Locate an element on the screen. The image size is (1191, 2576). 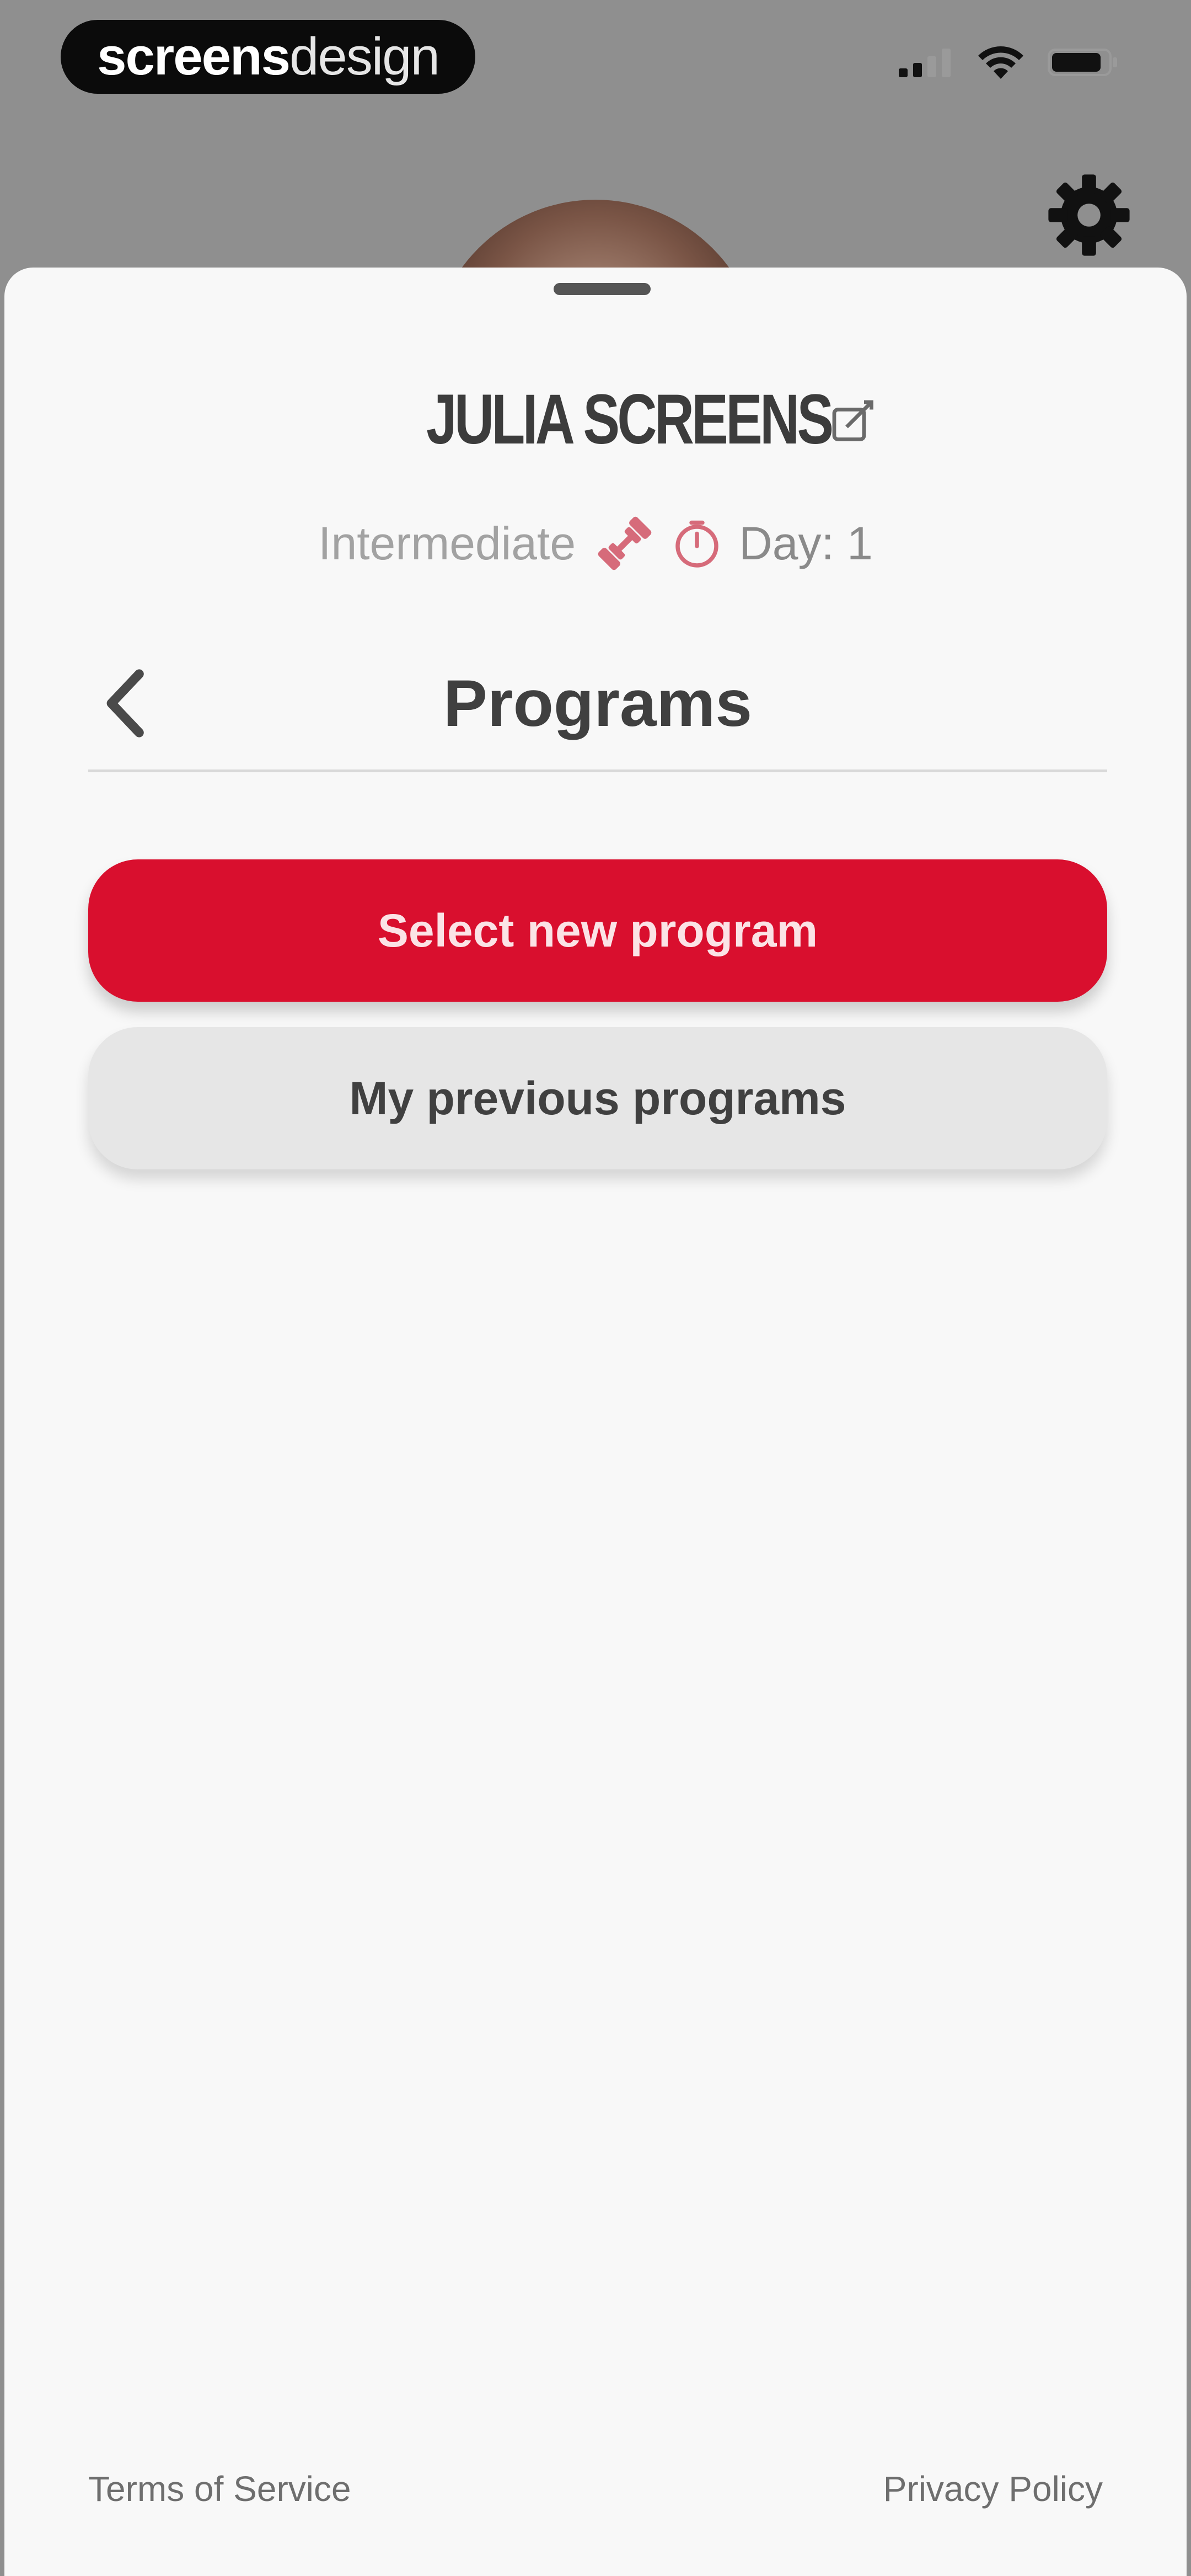
day-label: Day: 1 is located at coordinates (806, 543).